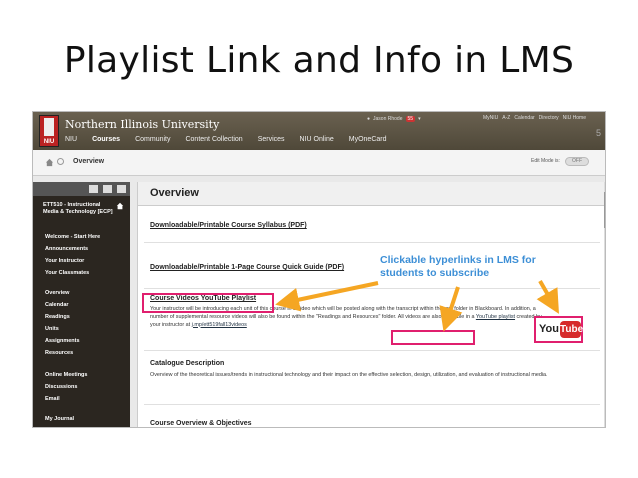 The image size is (638, 478). I want to click on edit-mode-label: Edit Mode is:, so click(545, 161).